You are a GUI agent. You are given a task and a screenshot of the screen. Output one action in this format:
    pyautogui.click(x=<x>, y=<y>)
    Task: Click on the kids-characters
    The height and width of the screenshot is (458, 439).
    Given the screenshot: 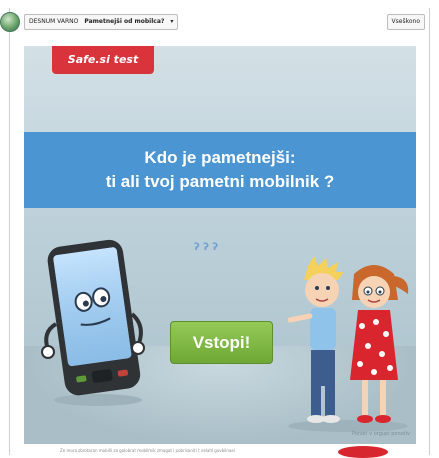 What is the action you would take?
    pyautogui.click(x=348, y=344)
    